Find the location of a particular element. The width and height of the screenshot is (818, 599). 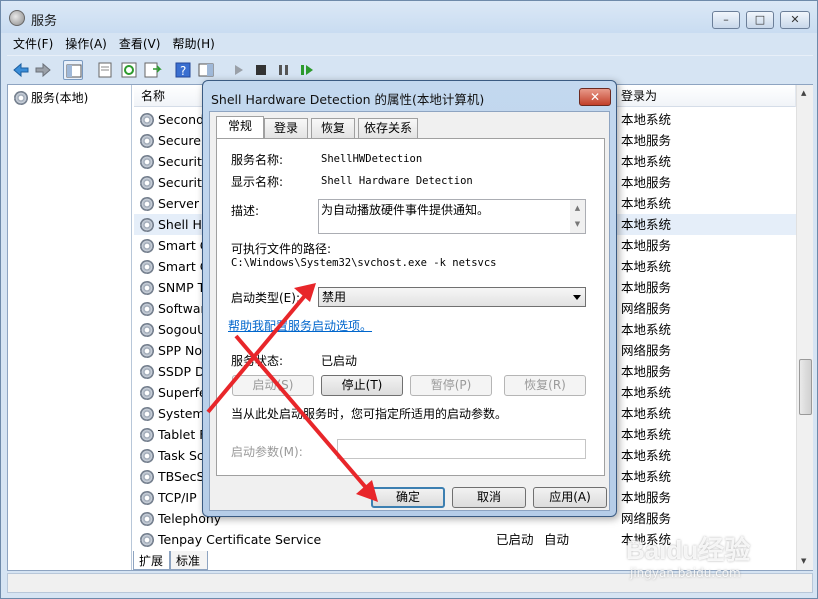

start-params-hint: 当从此处启动服务时，您可指定所适用的启动参数。 is located at coordinates (369, 414).